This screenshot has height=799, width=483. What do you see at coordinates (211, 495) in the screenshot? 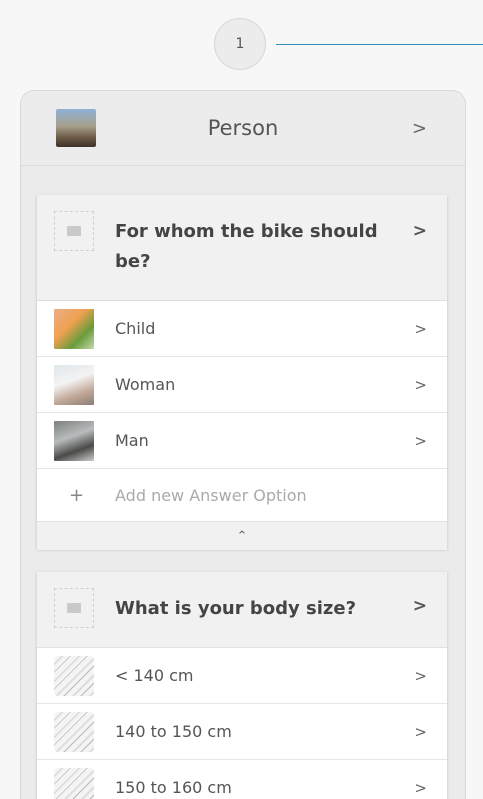
I see `add-answer-label: Add new Answer Option` at bounding box center [211, 495].